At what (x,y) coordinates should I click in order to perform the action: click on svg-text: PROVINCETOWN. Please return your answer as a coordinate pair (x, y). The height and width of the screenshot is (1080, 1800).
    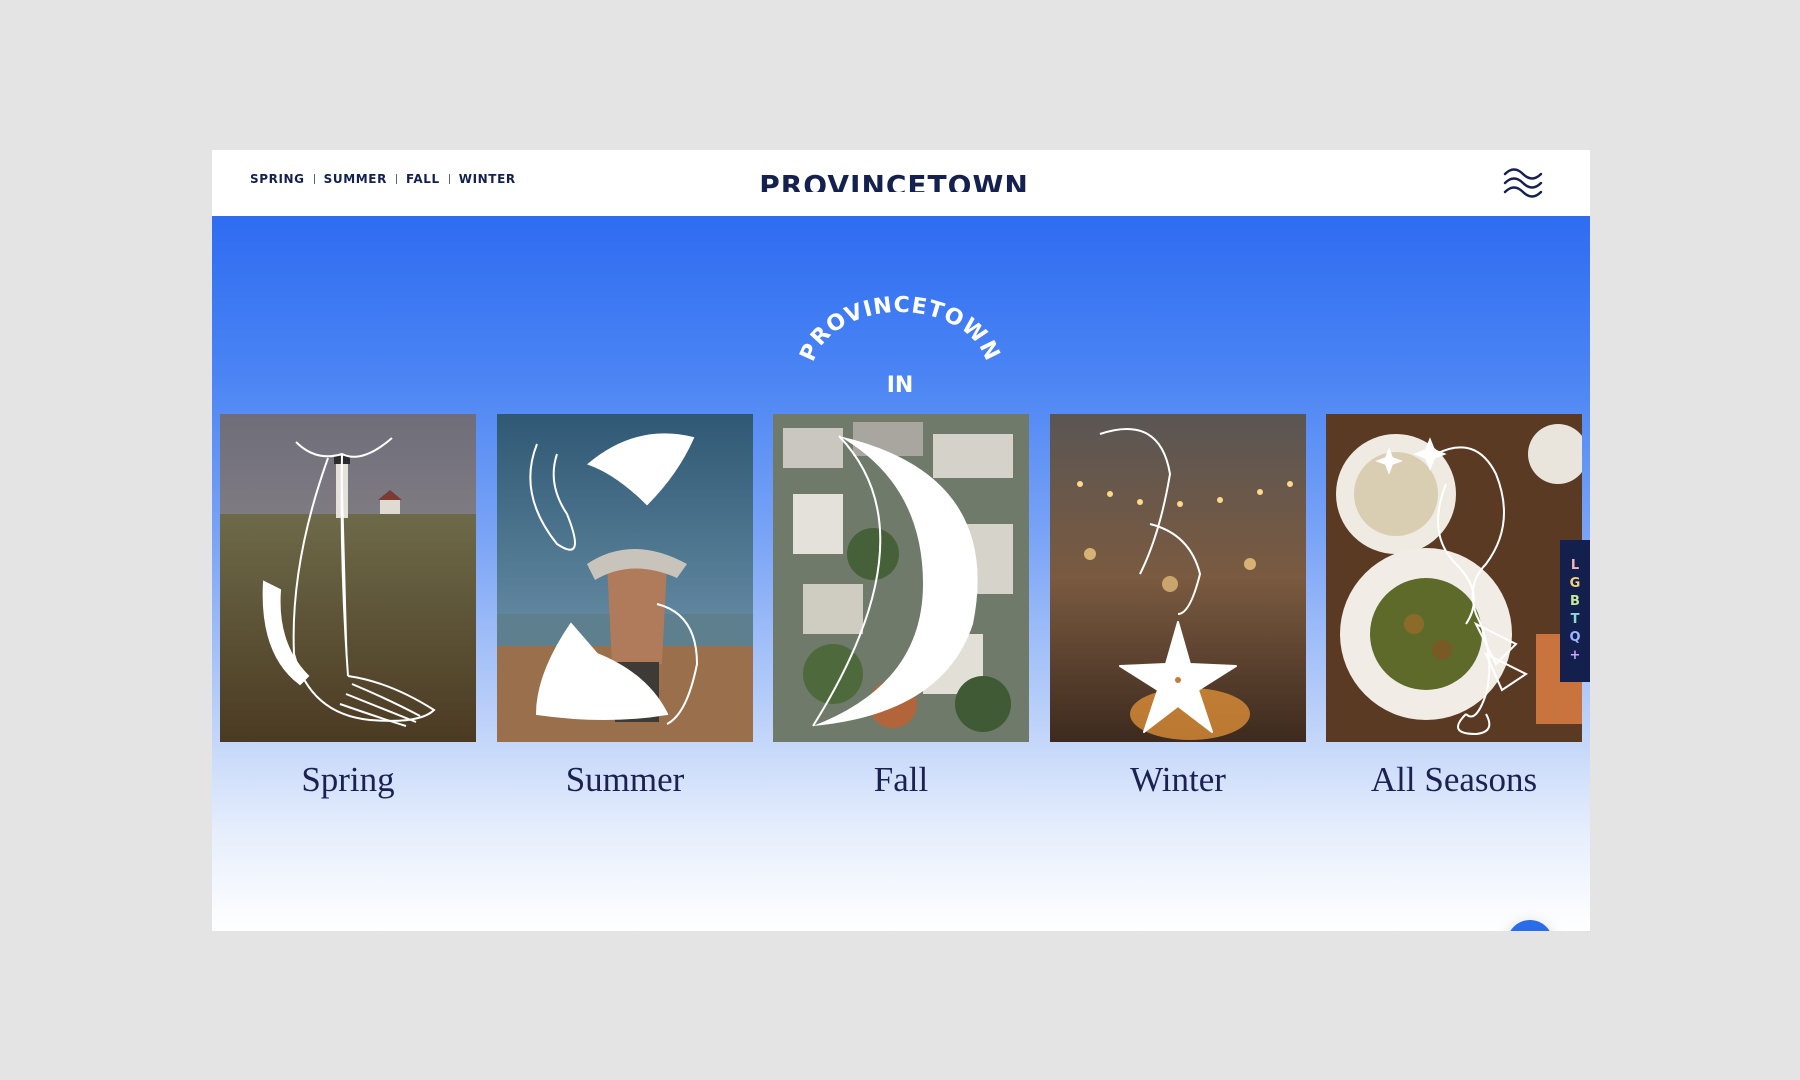
    Looking at the image, I should click on (899, 329).